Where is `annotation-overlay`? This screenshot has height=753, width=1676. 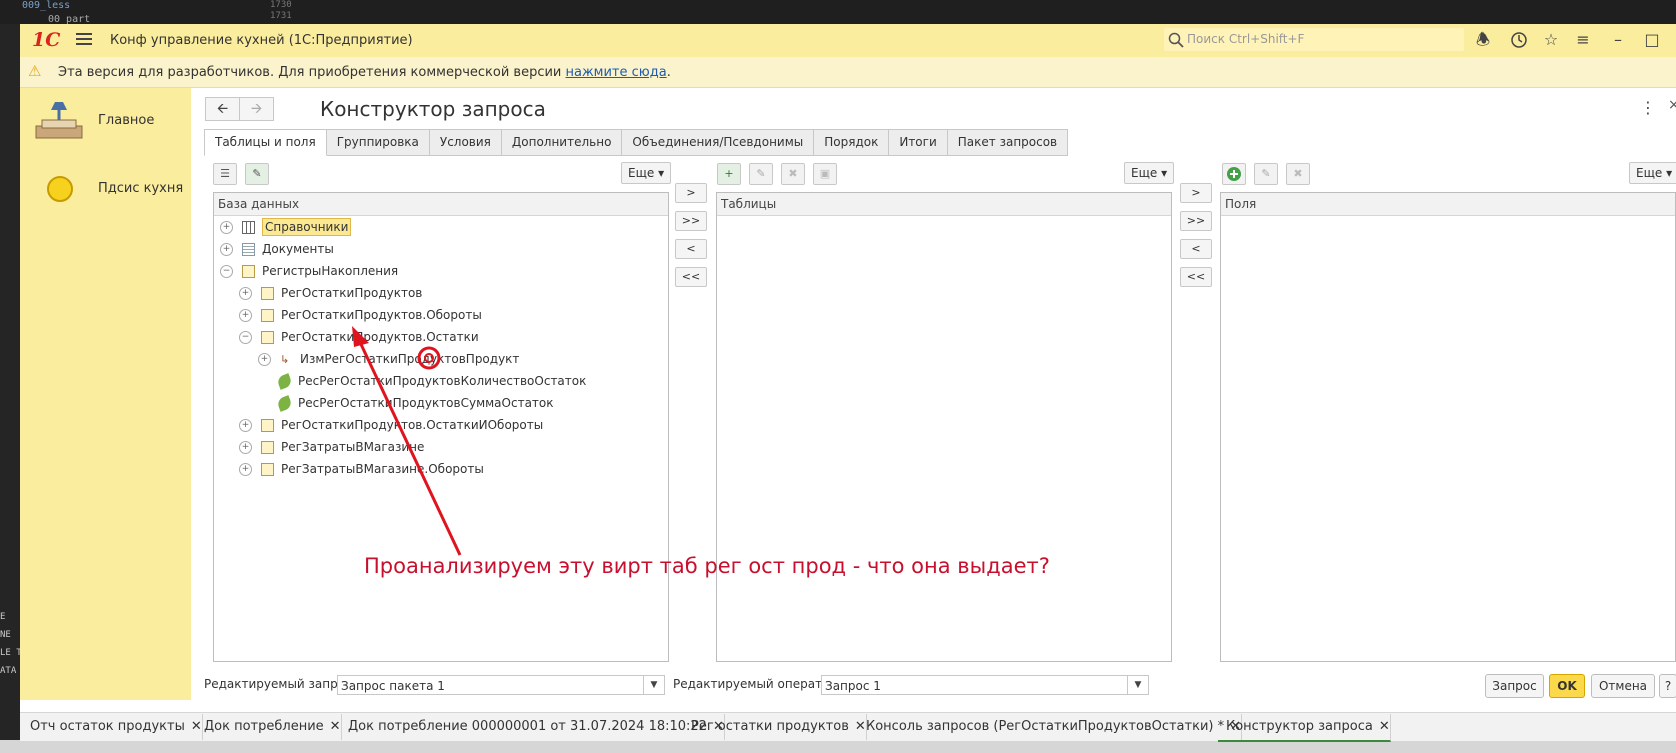
annotation-overlay is located at coordinates (407, 441).